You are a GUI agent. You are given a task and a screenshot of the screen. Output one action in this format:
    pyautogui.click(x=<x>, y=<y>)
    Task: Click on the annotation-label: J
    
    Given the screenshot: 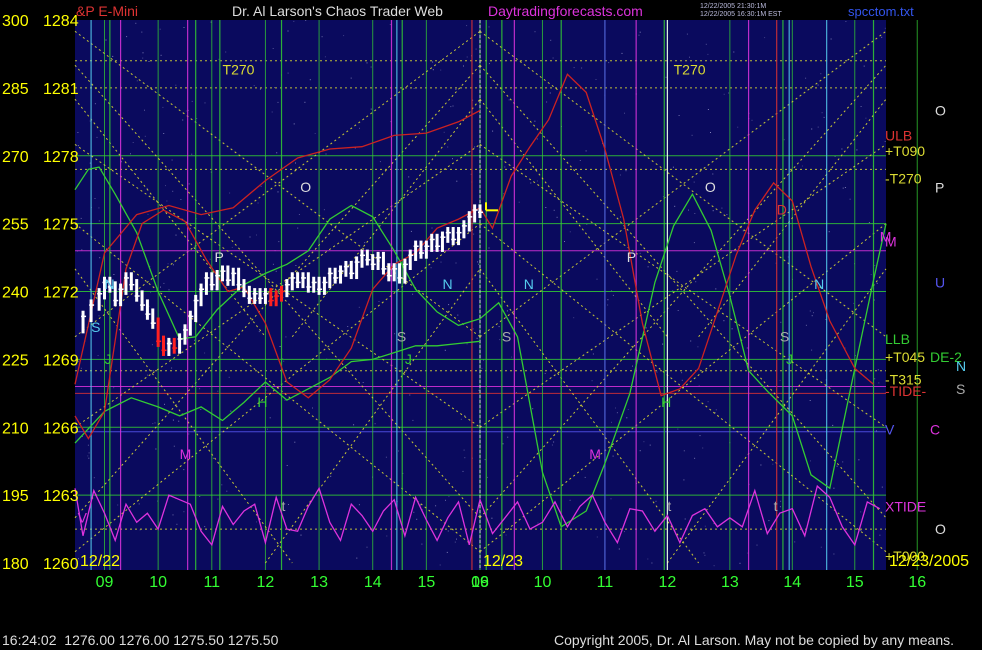 What is the action you would take?
    pyautogui.click(x=789, y=359)
    